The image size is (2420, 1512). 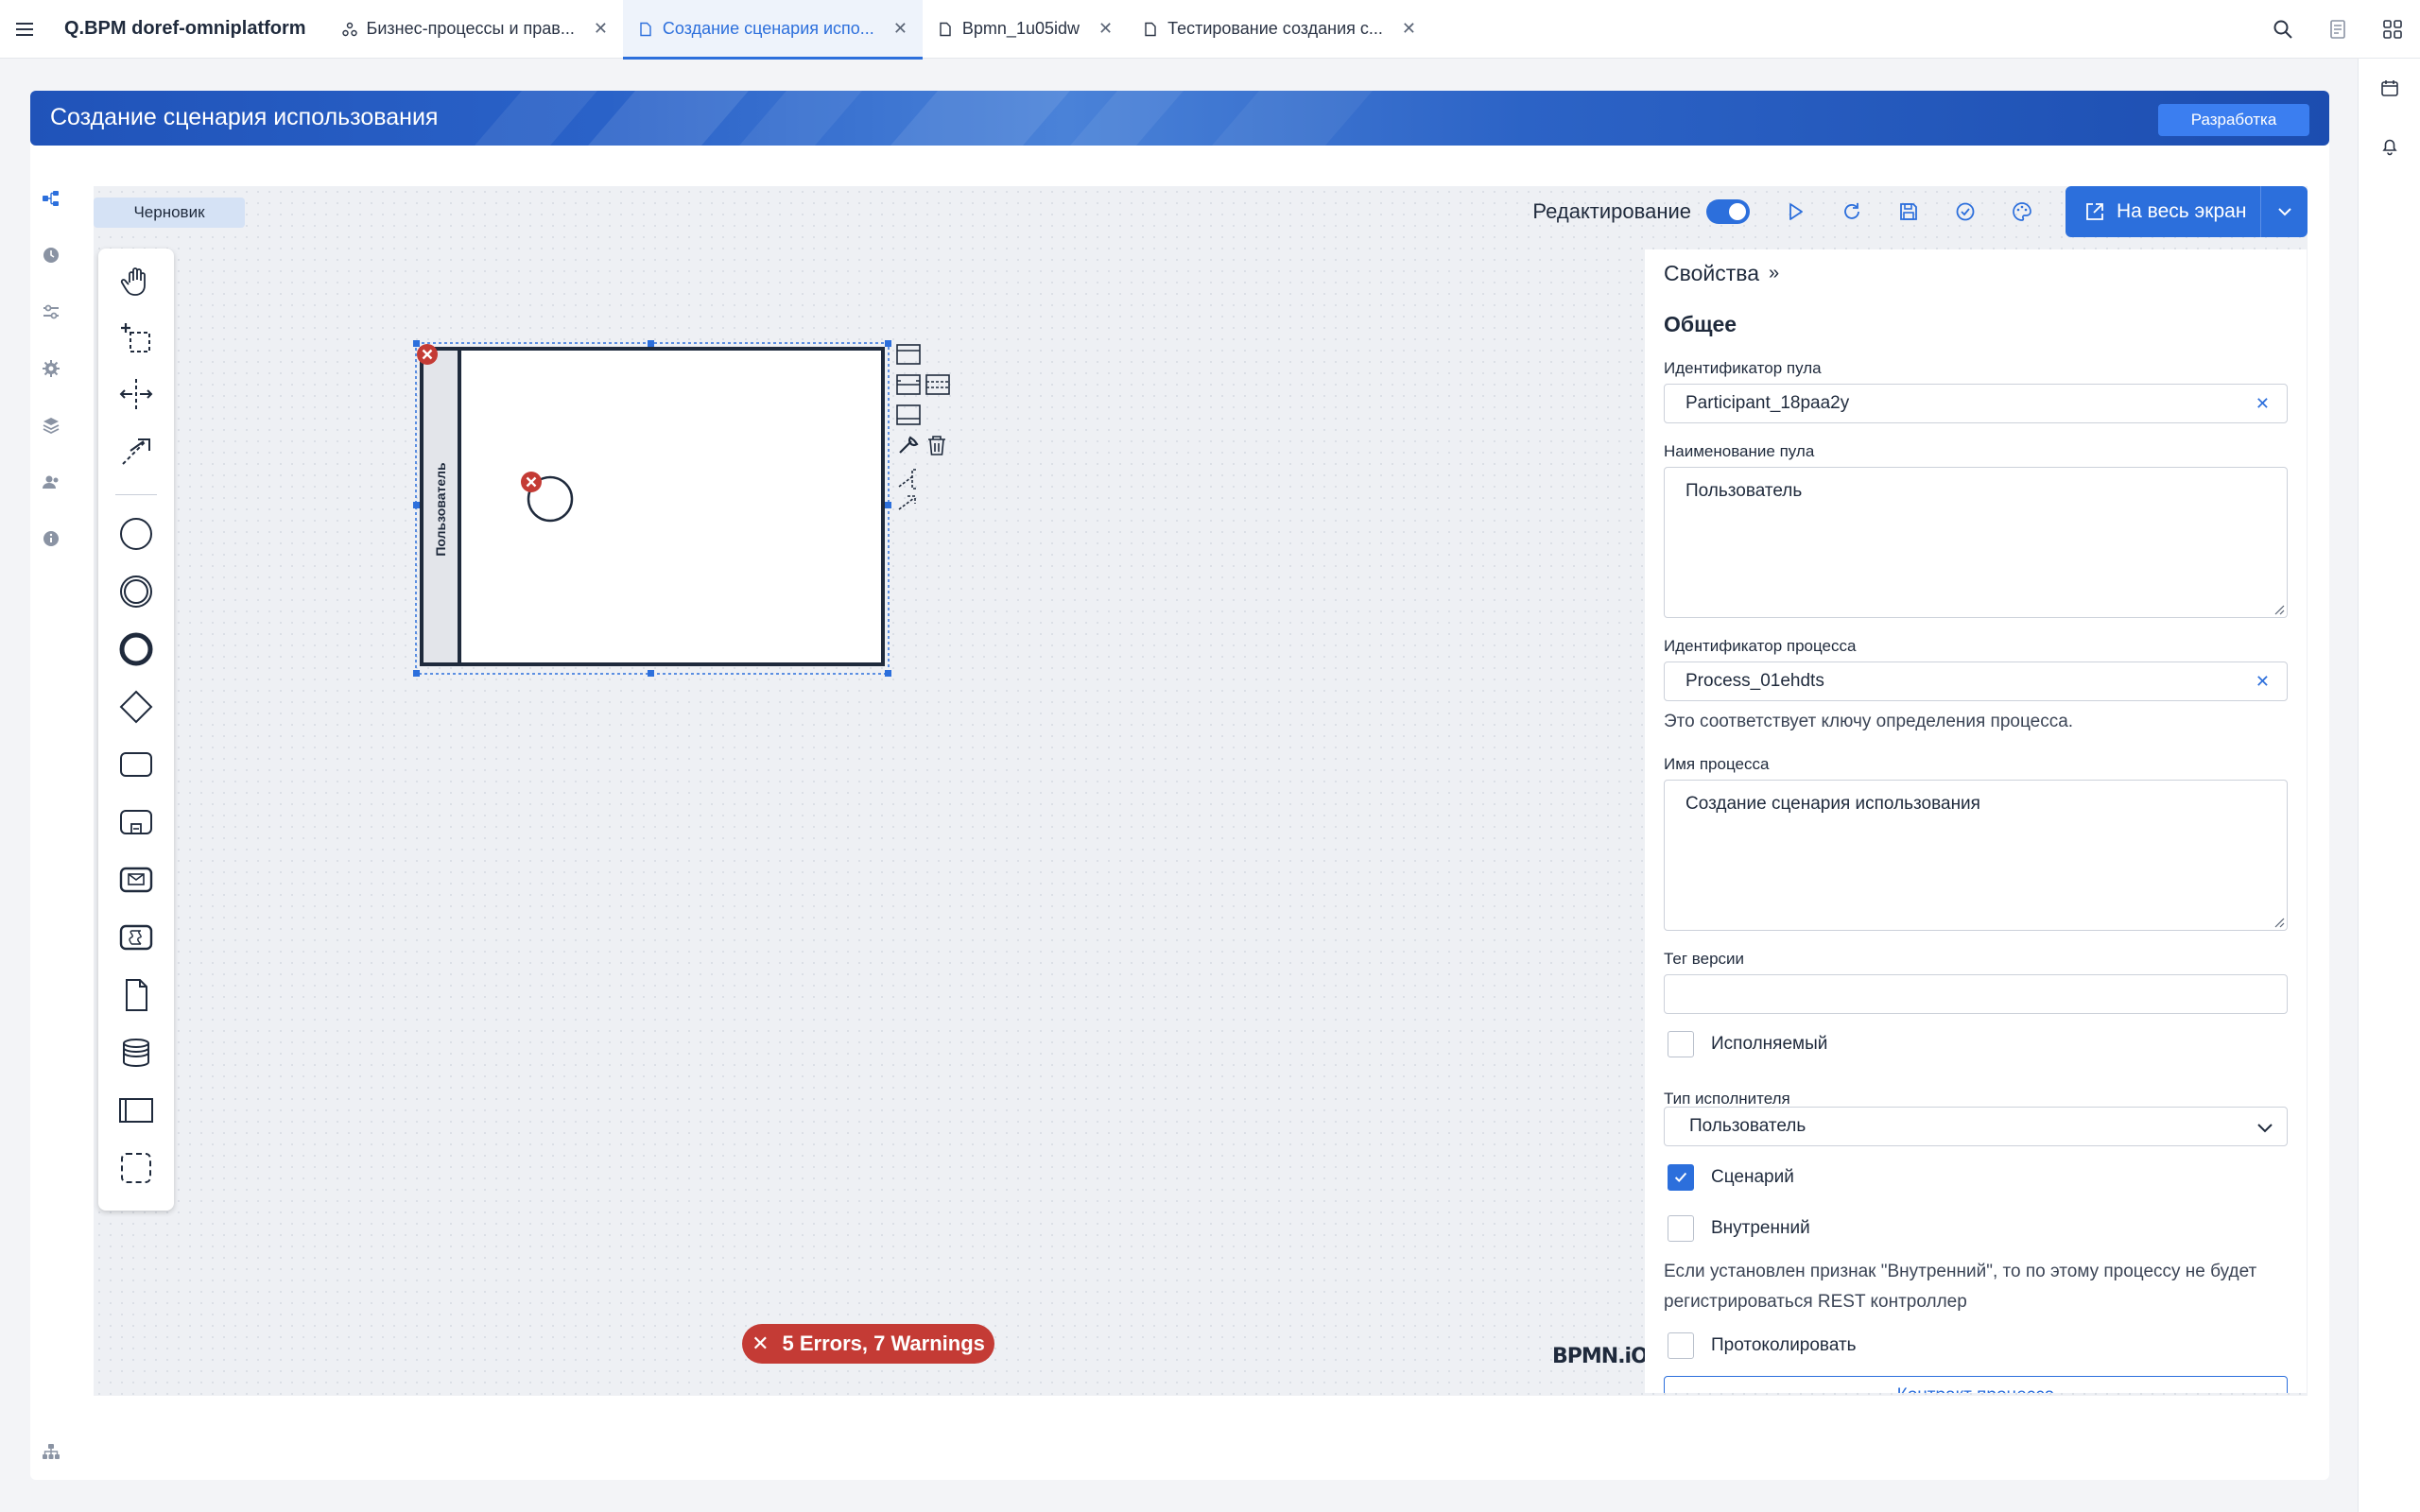 I want to click on performer-type-label: Тип исполнителя, so click(x=1727, y=1099).